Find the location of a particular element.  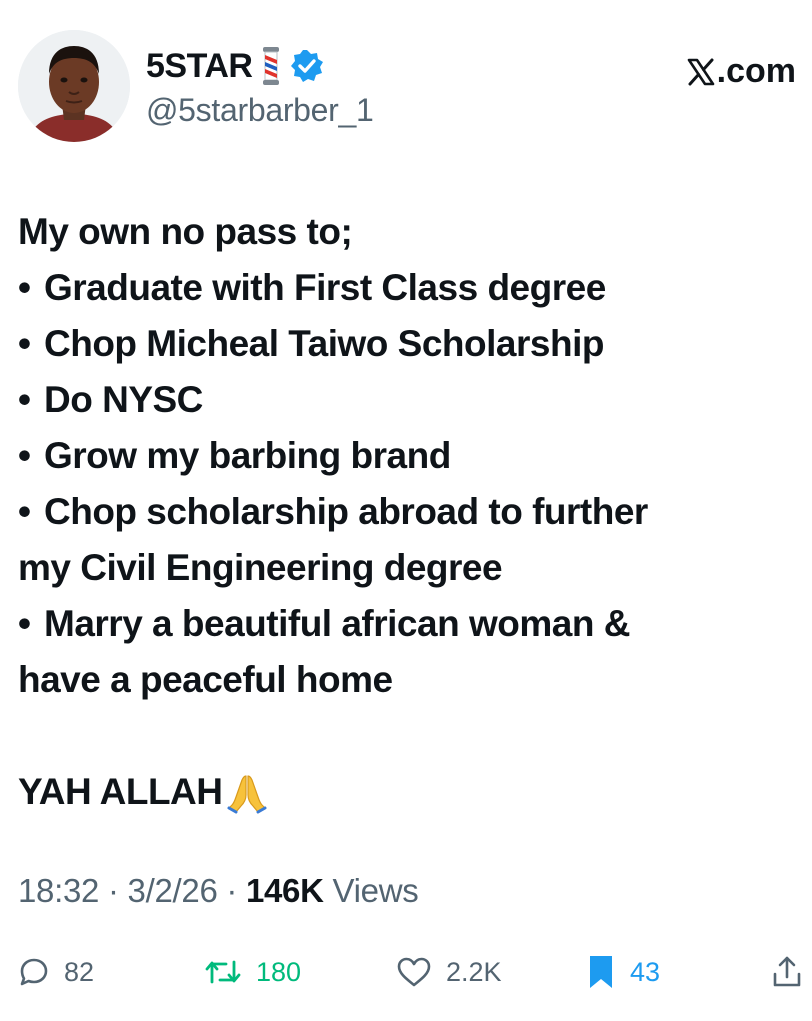

avatar is located at coordinates (74, 86).